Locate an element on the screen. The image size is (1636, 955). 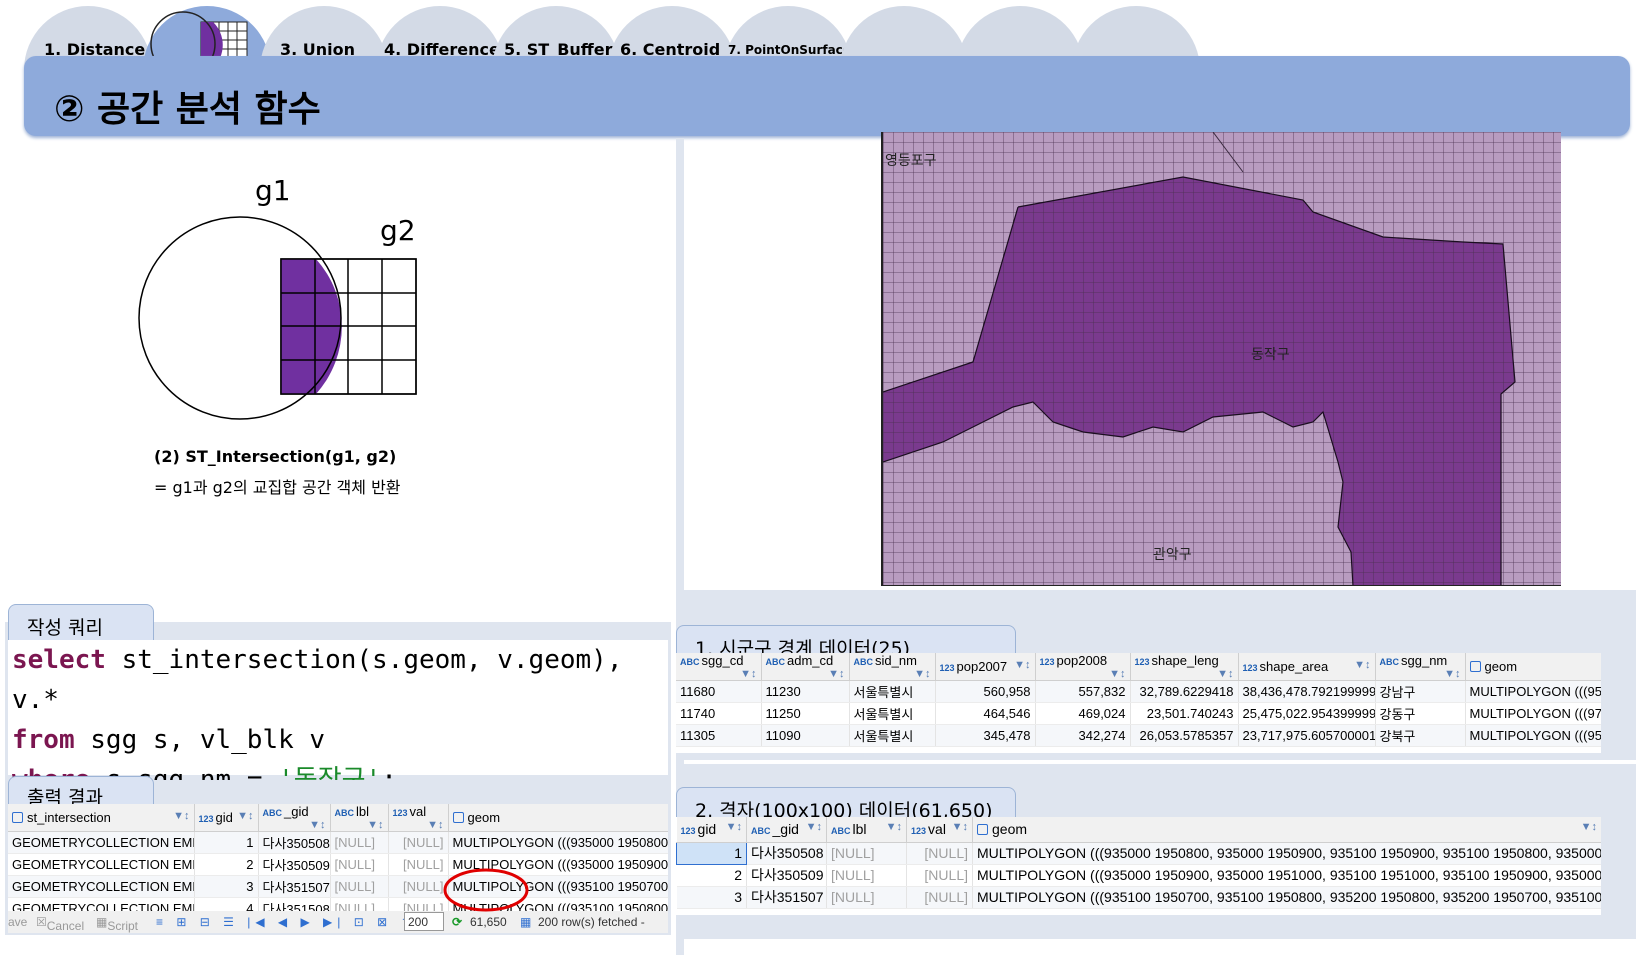
col-adm-cd: ABC adm_cd ▼↕ is located at coordinates (805, 667).